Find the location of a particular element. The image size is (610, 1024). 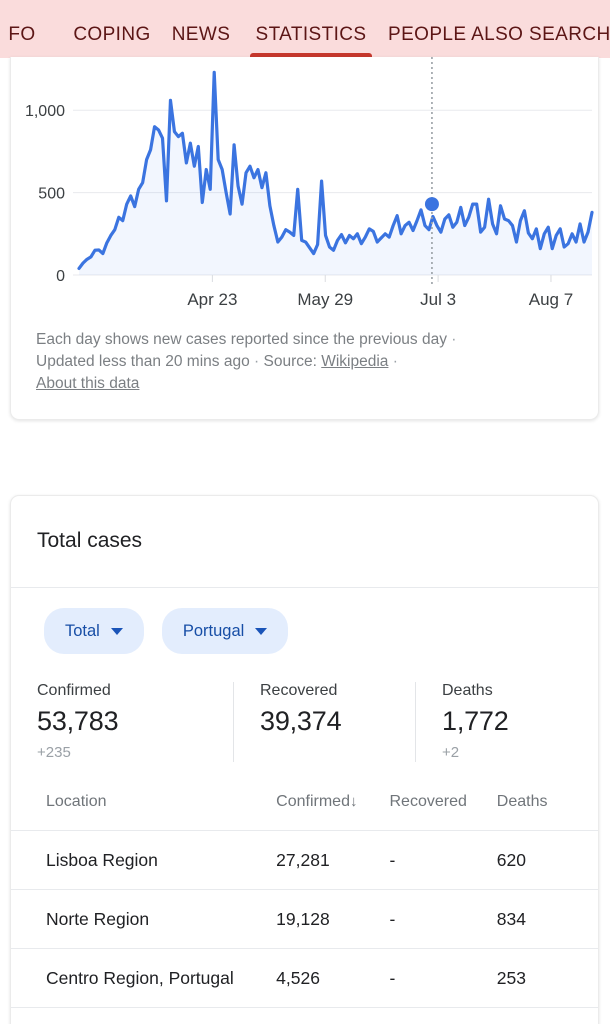

filter-chip-total: Total is located at coordinates (94, 631).